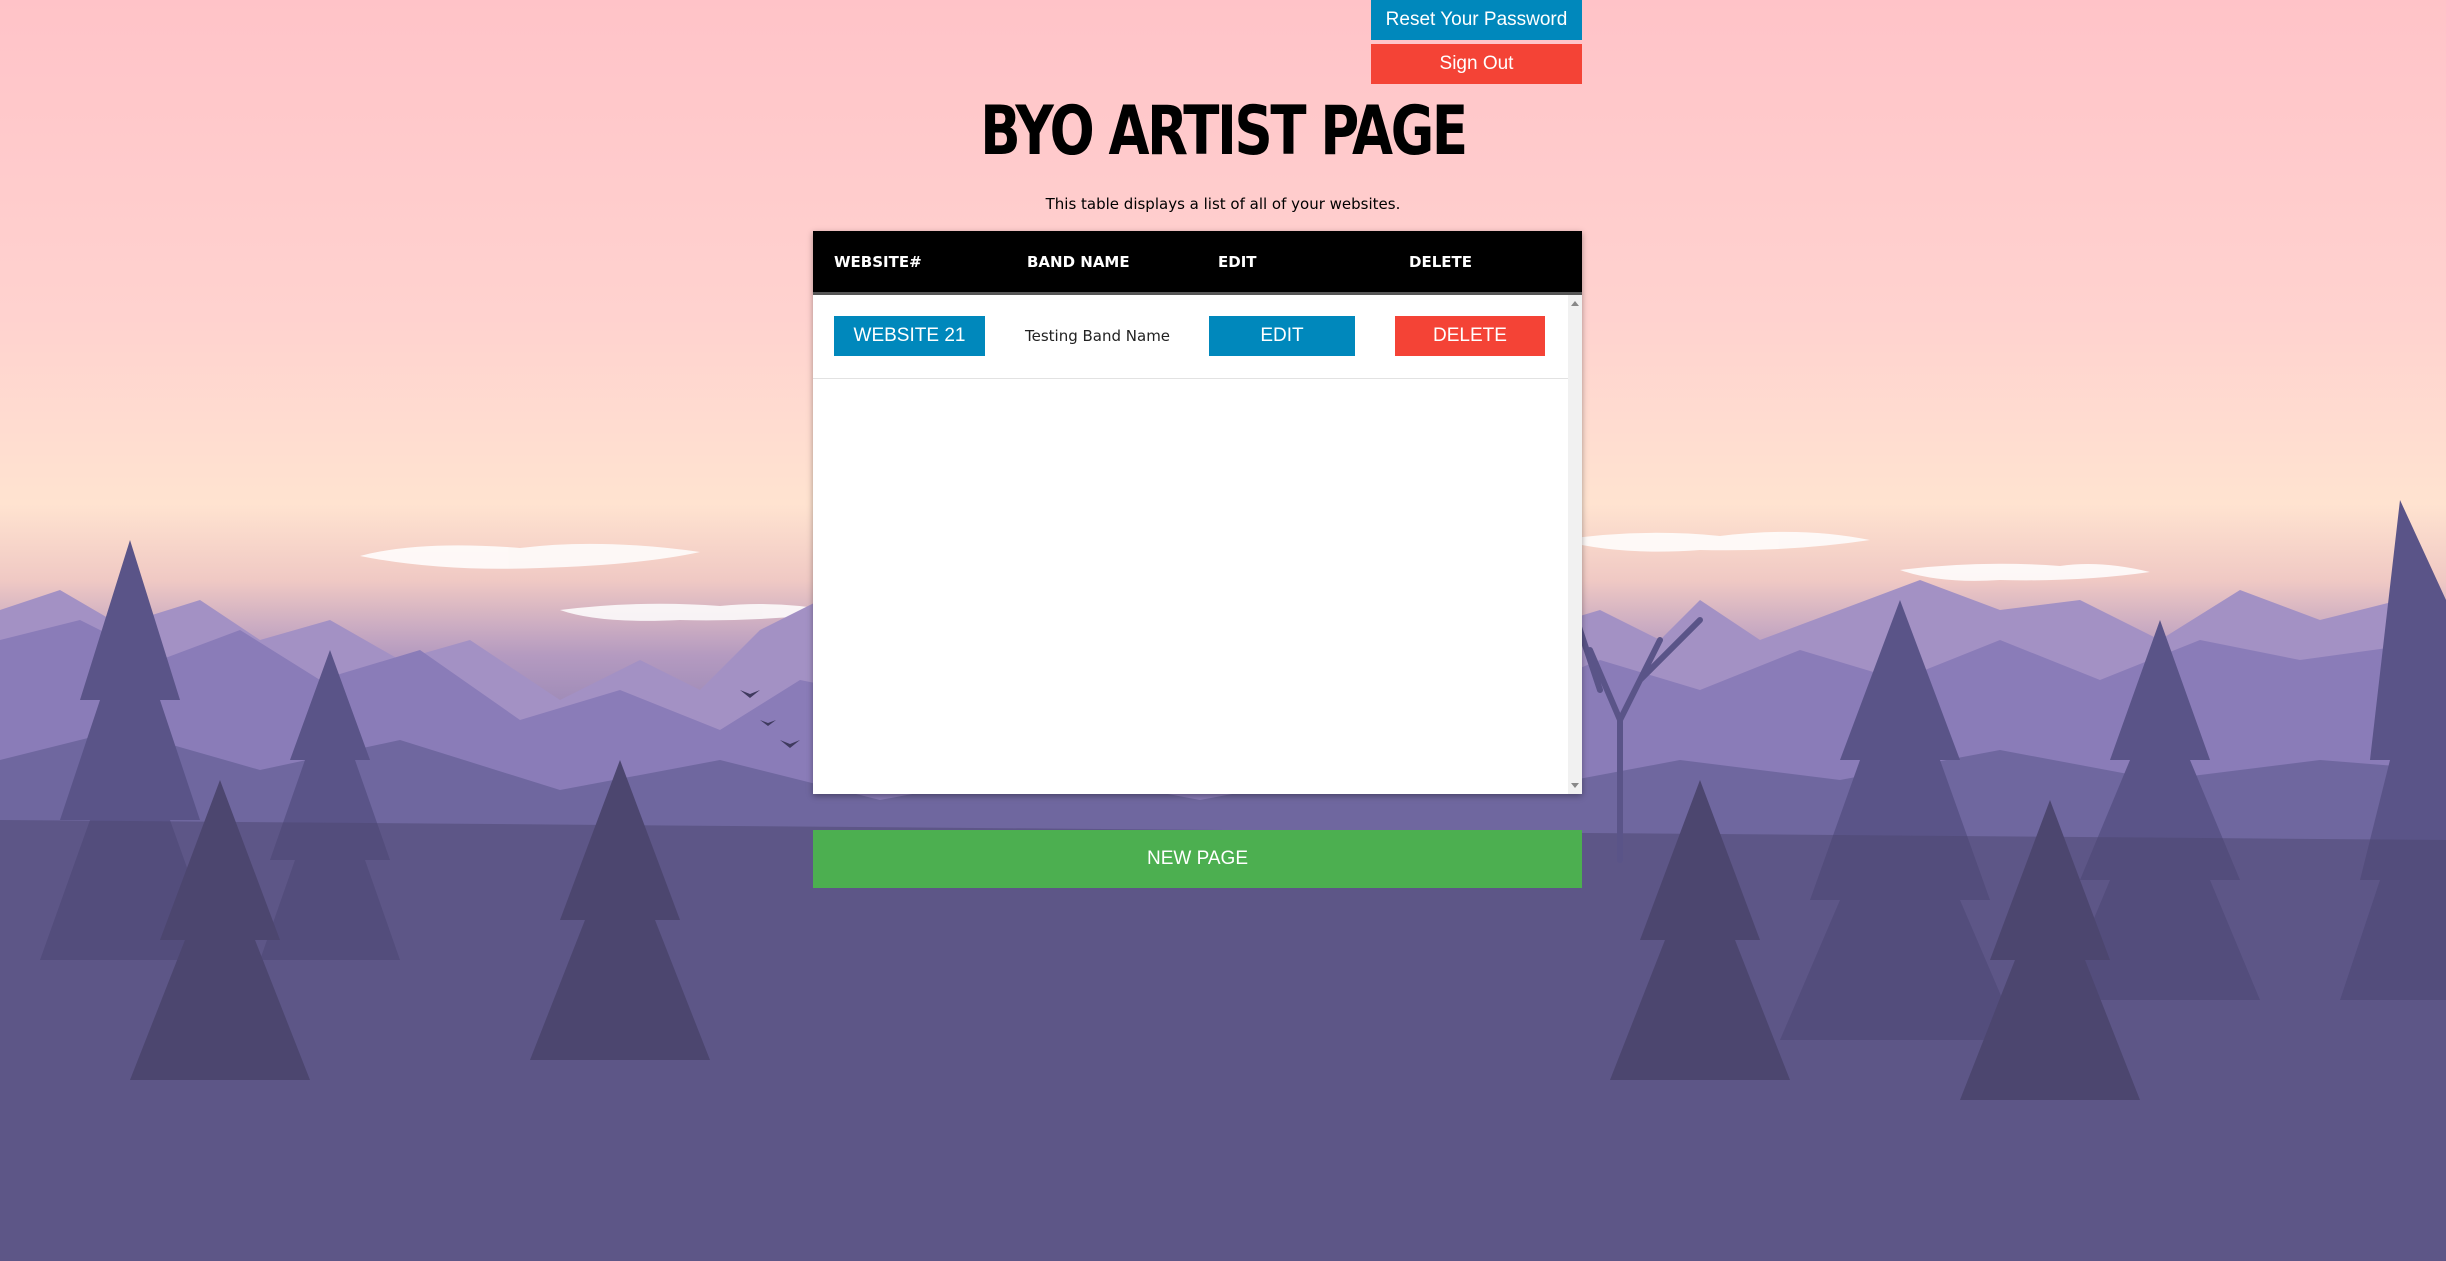 The image size is (2446, 1261). I want to click on table-row: WEBSITE 21 Testing Band Name EDIT DELETE, so click(1190, 337).